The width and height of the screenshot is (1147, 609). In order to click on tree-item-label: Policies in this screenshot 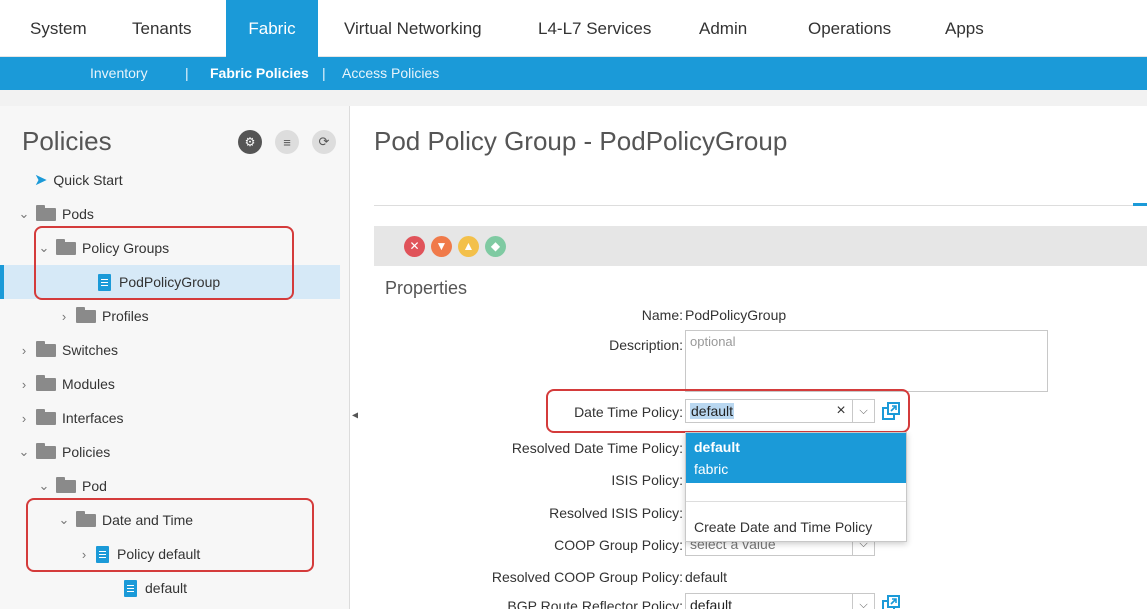, I will do `click(86, 452)`.